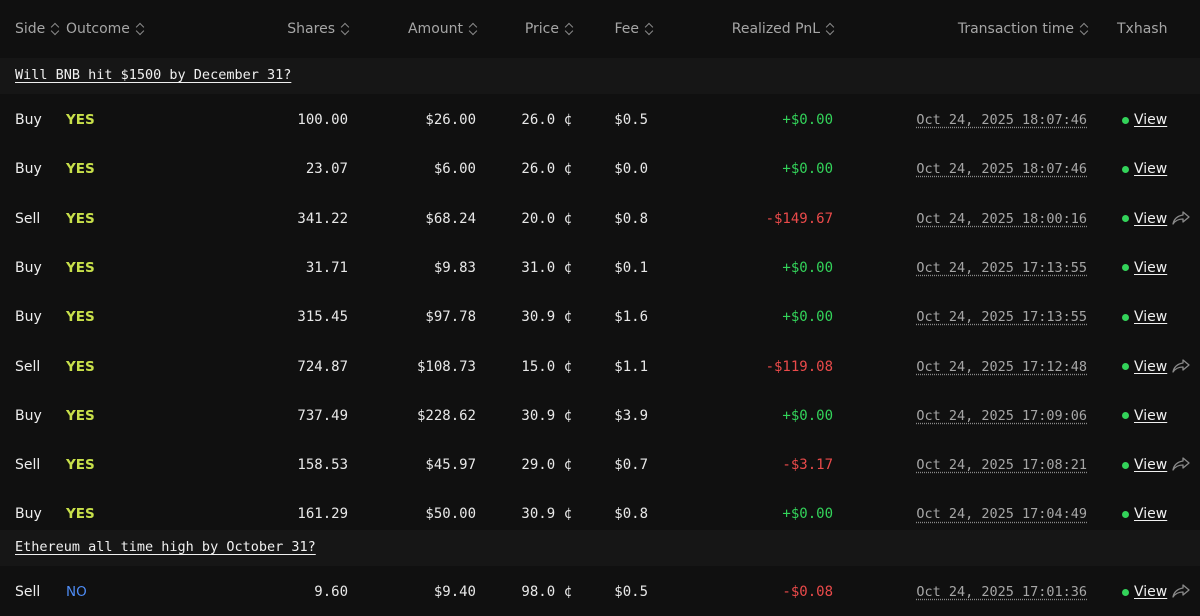 The image size is (1200, 616). Describe the element at coordinates (165, 547) in the screenshot. I see `market-title-link: Ethereum all time high by October 31?` at that location.